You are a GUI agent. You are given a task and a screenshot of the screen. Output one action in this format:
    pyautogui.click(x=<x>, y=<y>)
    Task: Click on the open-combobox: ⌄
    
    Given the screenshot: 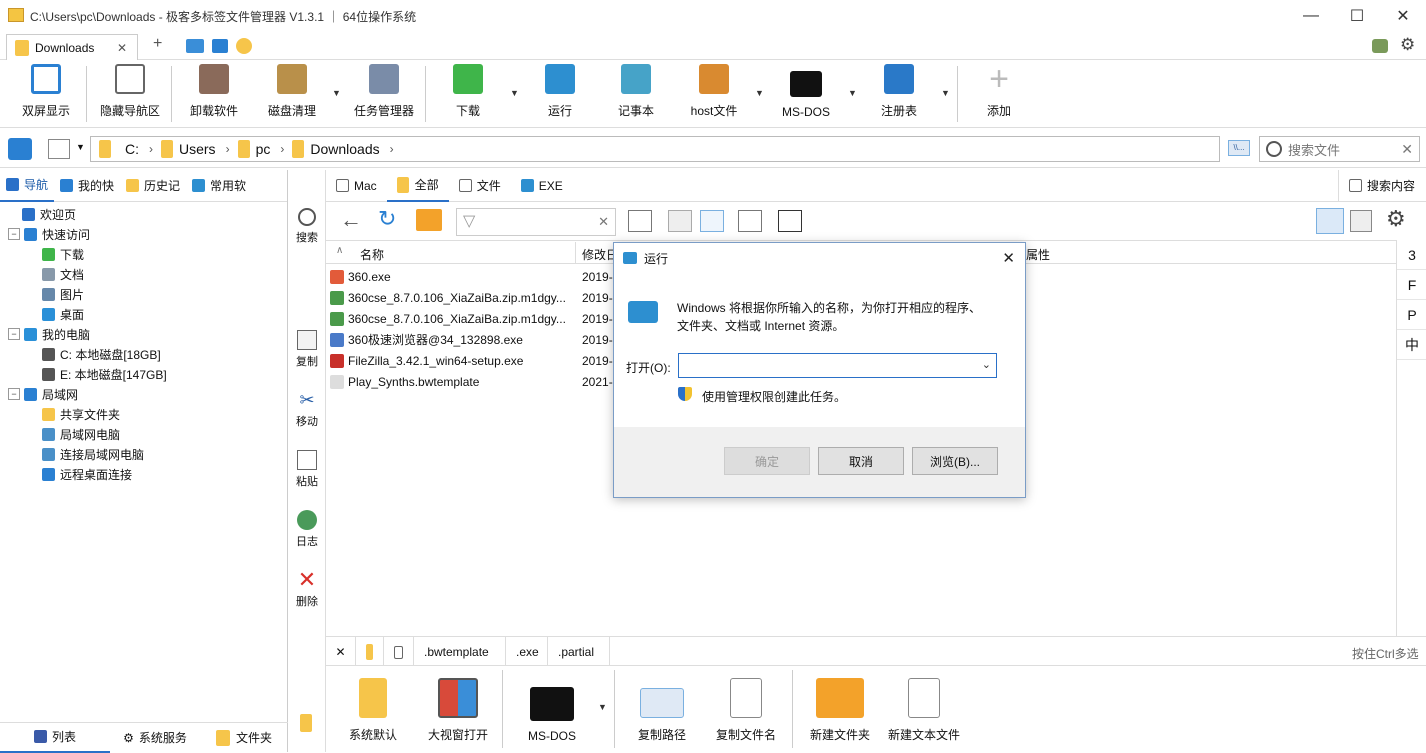 What is the action you would take?
    pyautogui.click(x=837, y=365)
    